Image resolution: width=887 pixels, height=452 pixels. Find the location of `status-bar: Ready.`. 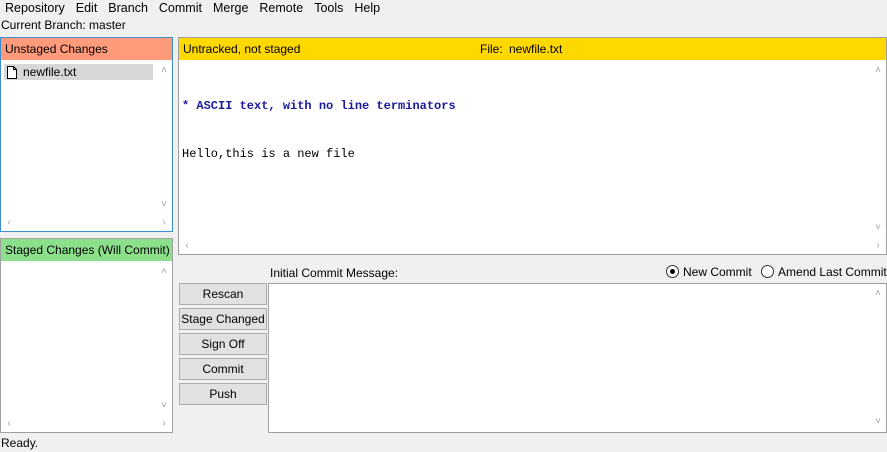

status-bar: Ready. is located at coordinates (20, 443).